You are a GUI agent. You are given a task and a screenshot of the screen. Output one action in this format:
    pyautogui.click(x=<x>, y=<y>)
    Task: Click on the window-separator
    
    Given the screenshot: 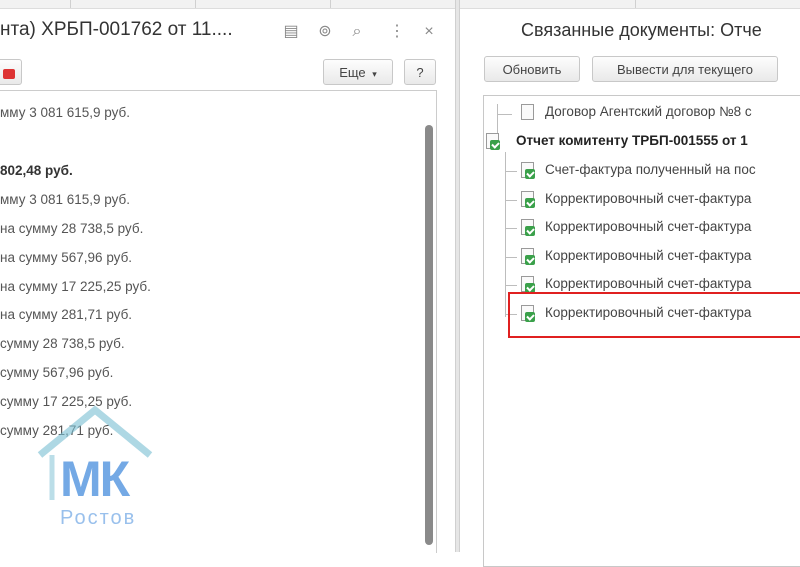 What is the action you would take?
    pyautogui.click(x=457, y=276)
    